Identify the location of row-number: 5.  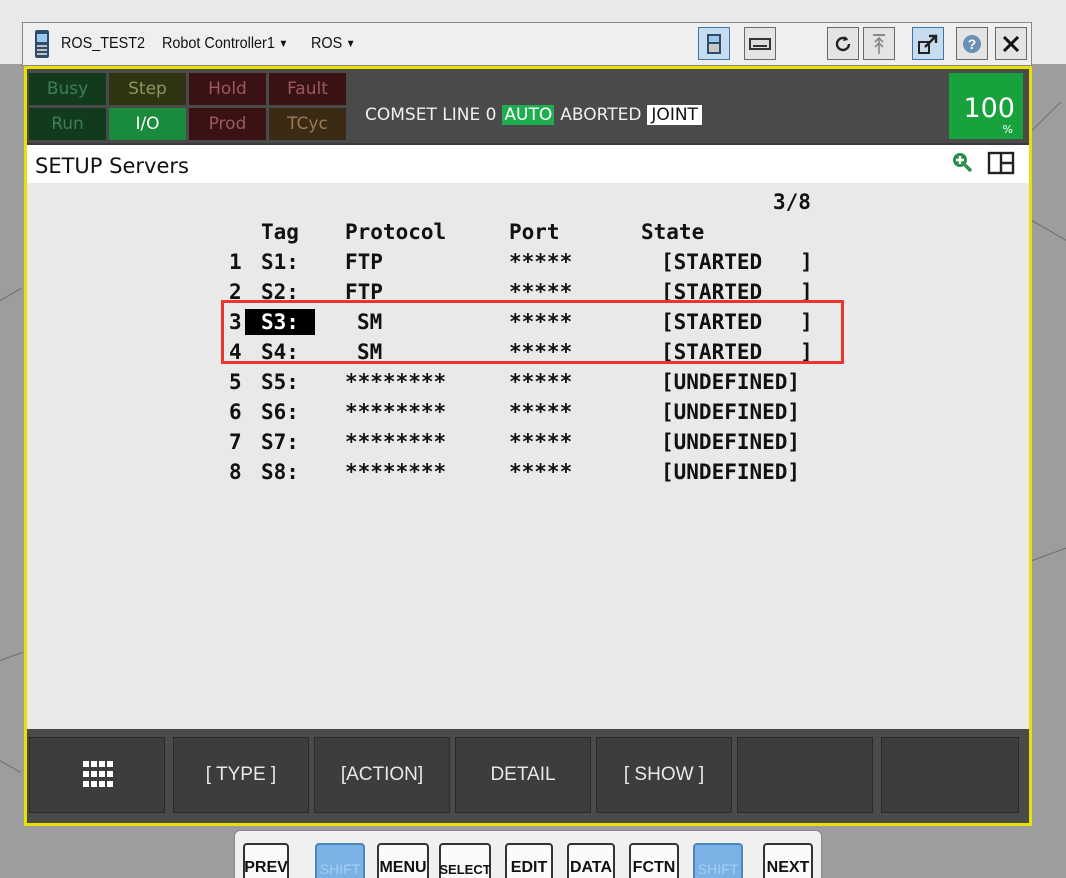
(235, 382).